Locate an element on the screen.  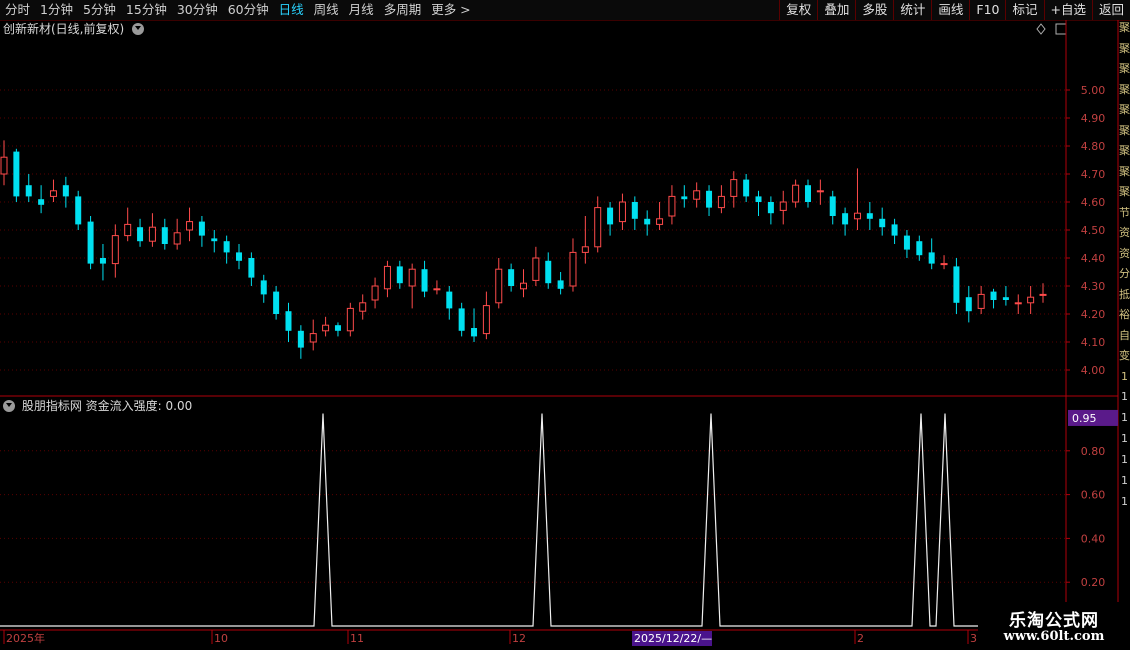
logo-line2: www.60lt.com is located at coordinates (1054, 636).